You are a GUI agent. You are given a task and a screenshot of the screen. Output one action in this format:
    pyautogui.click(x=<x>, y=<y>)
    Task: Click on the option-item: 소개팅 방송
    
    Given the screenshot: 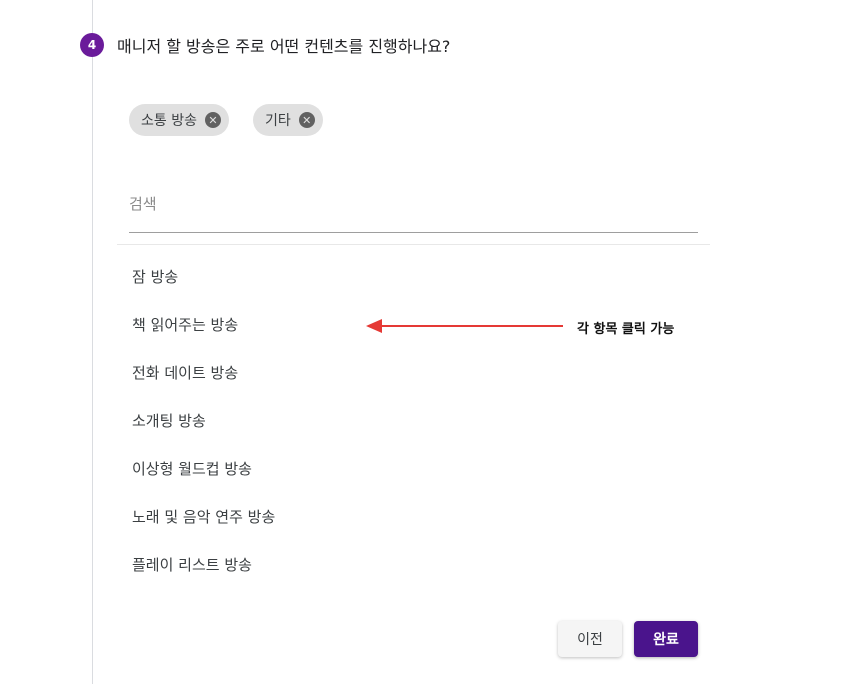 What is the action you would take?
    pyautogui.click(x=413, y=420)
    